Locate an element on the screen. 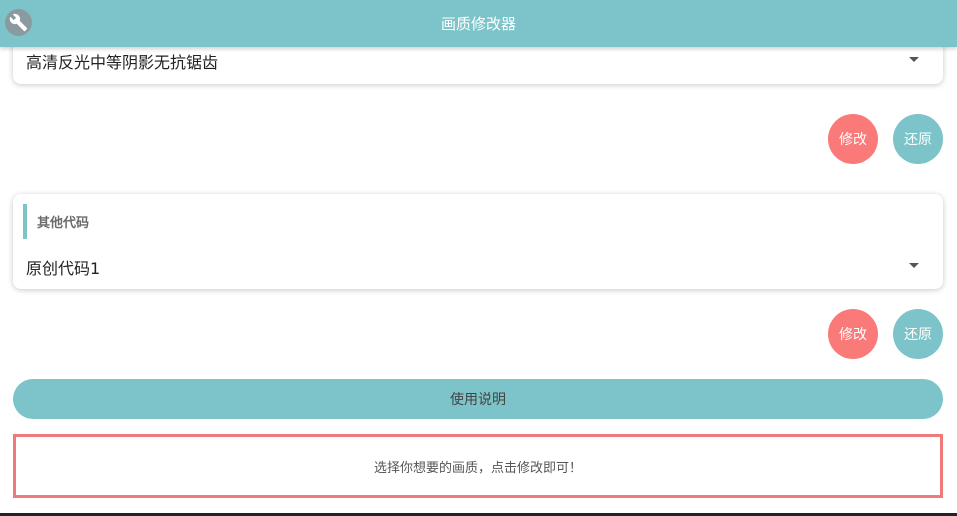  tip-text: 选择你想要的画质，点击修改即可！ is located at coordinates (477, 468).